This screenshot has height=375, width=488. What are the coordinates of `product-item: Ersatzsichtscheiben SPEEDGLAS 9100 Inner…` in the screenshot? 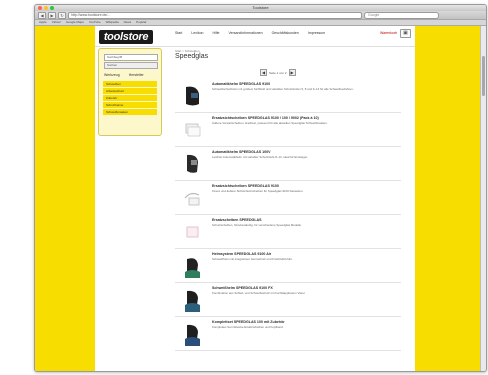 It's located at (288, 198).